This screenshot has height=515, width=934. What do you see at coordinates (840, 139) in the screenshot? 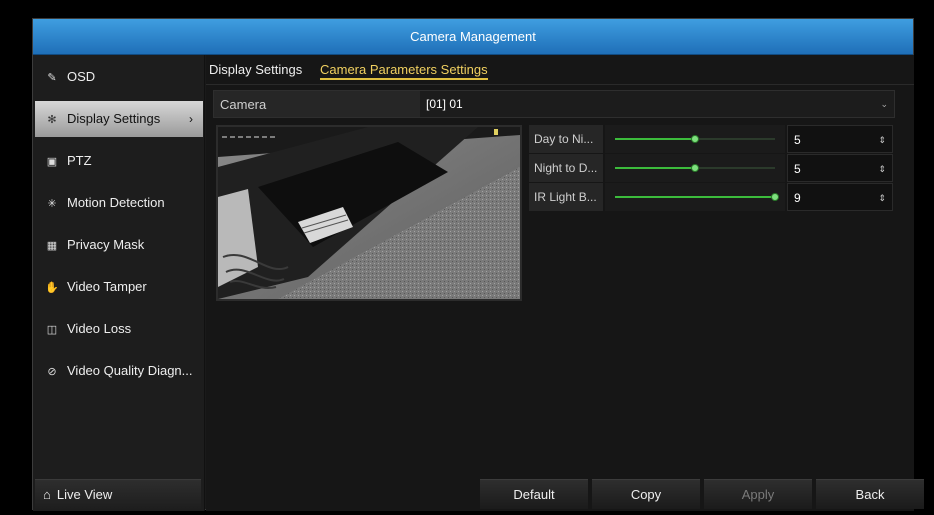
I see `day-to-night-spinbox: 5 ⇕` at bounding box center [840, 139].